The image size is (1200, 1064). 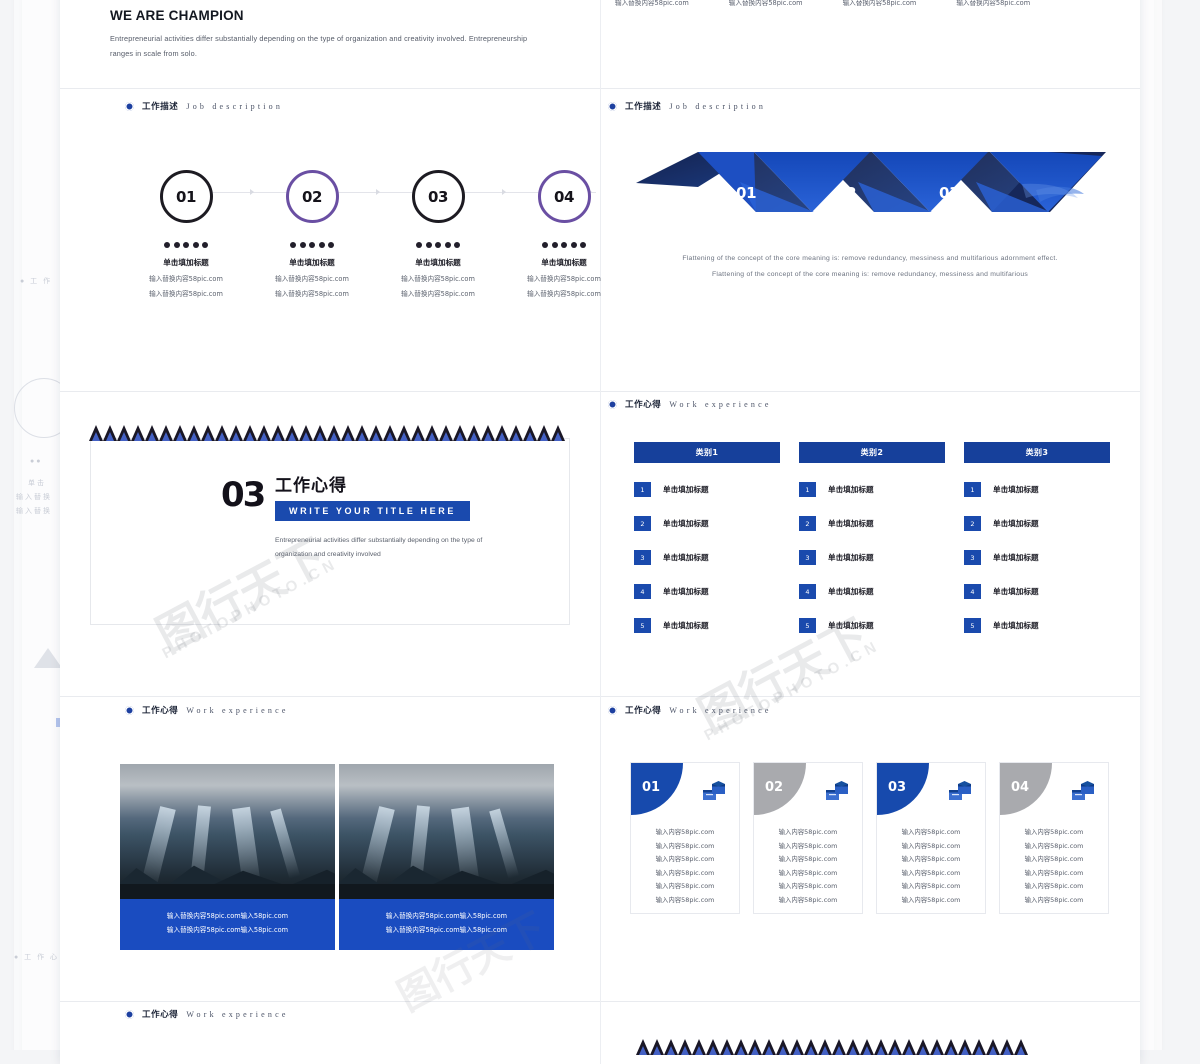 I want to click on card-number: 01, so click(x=651, y=787).